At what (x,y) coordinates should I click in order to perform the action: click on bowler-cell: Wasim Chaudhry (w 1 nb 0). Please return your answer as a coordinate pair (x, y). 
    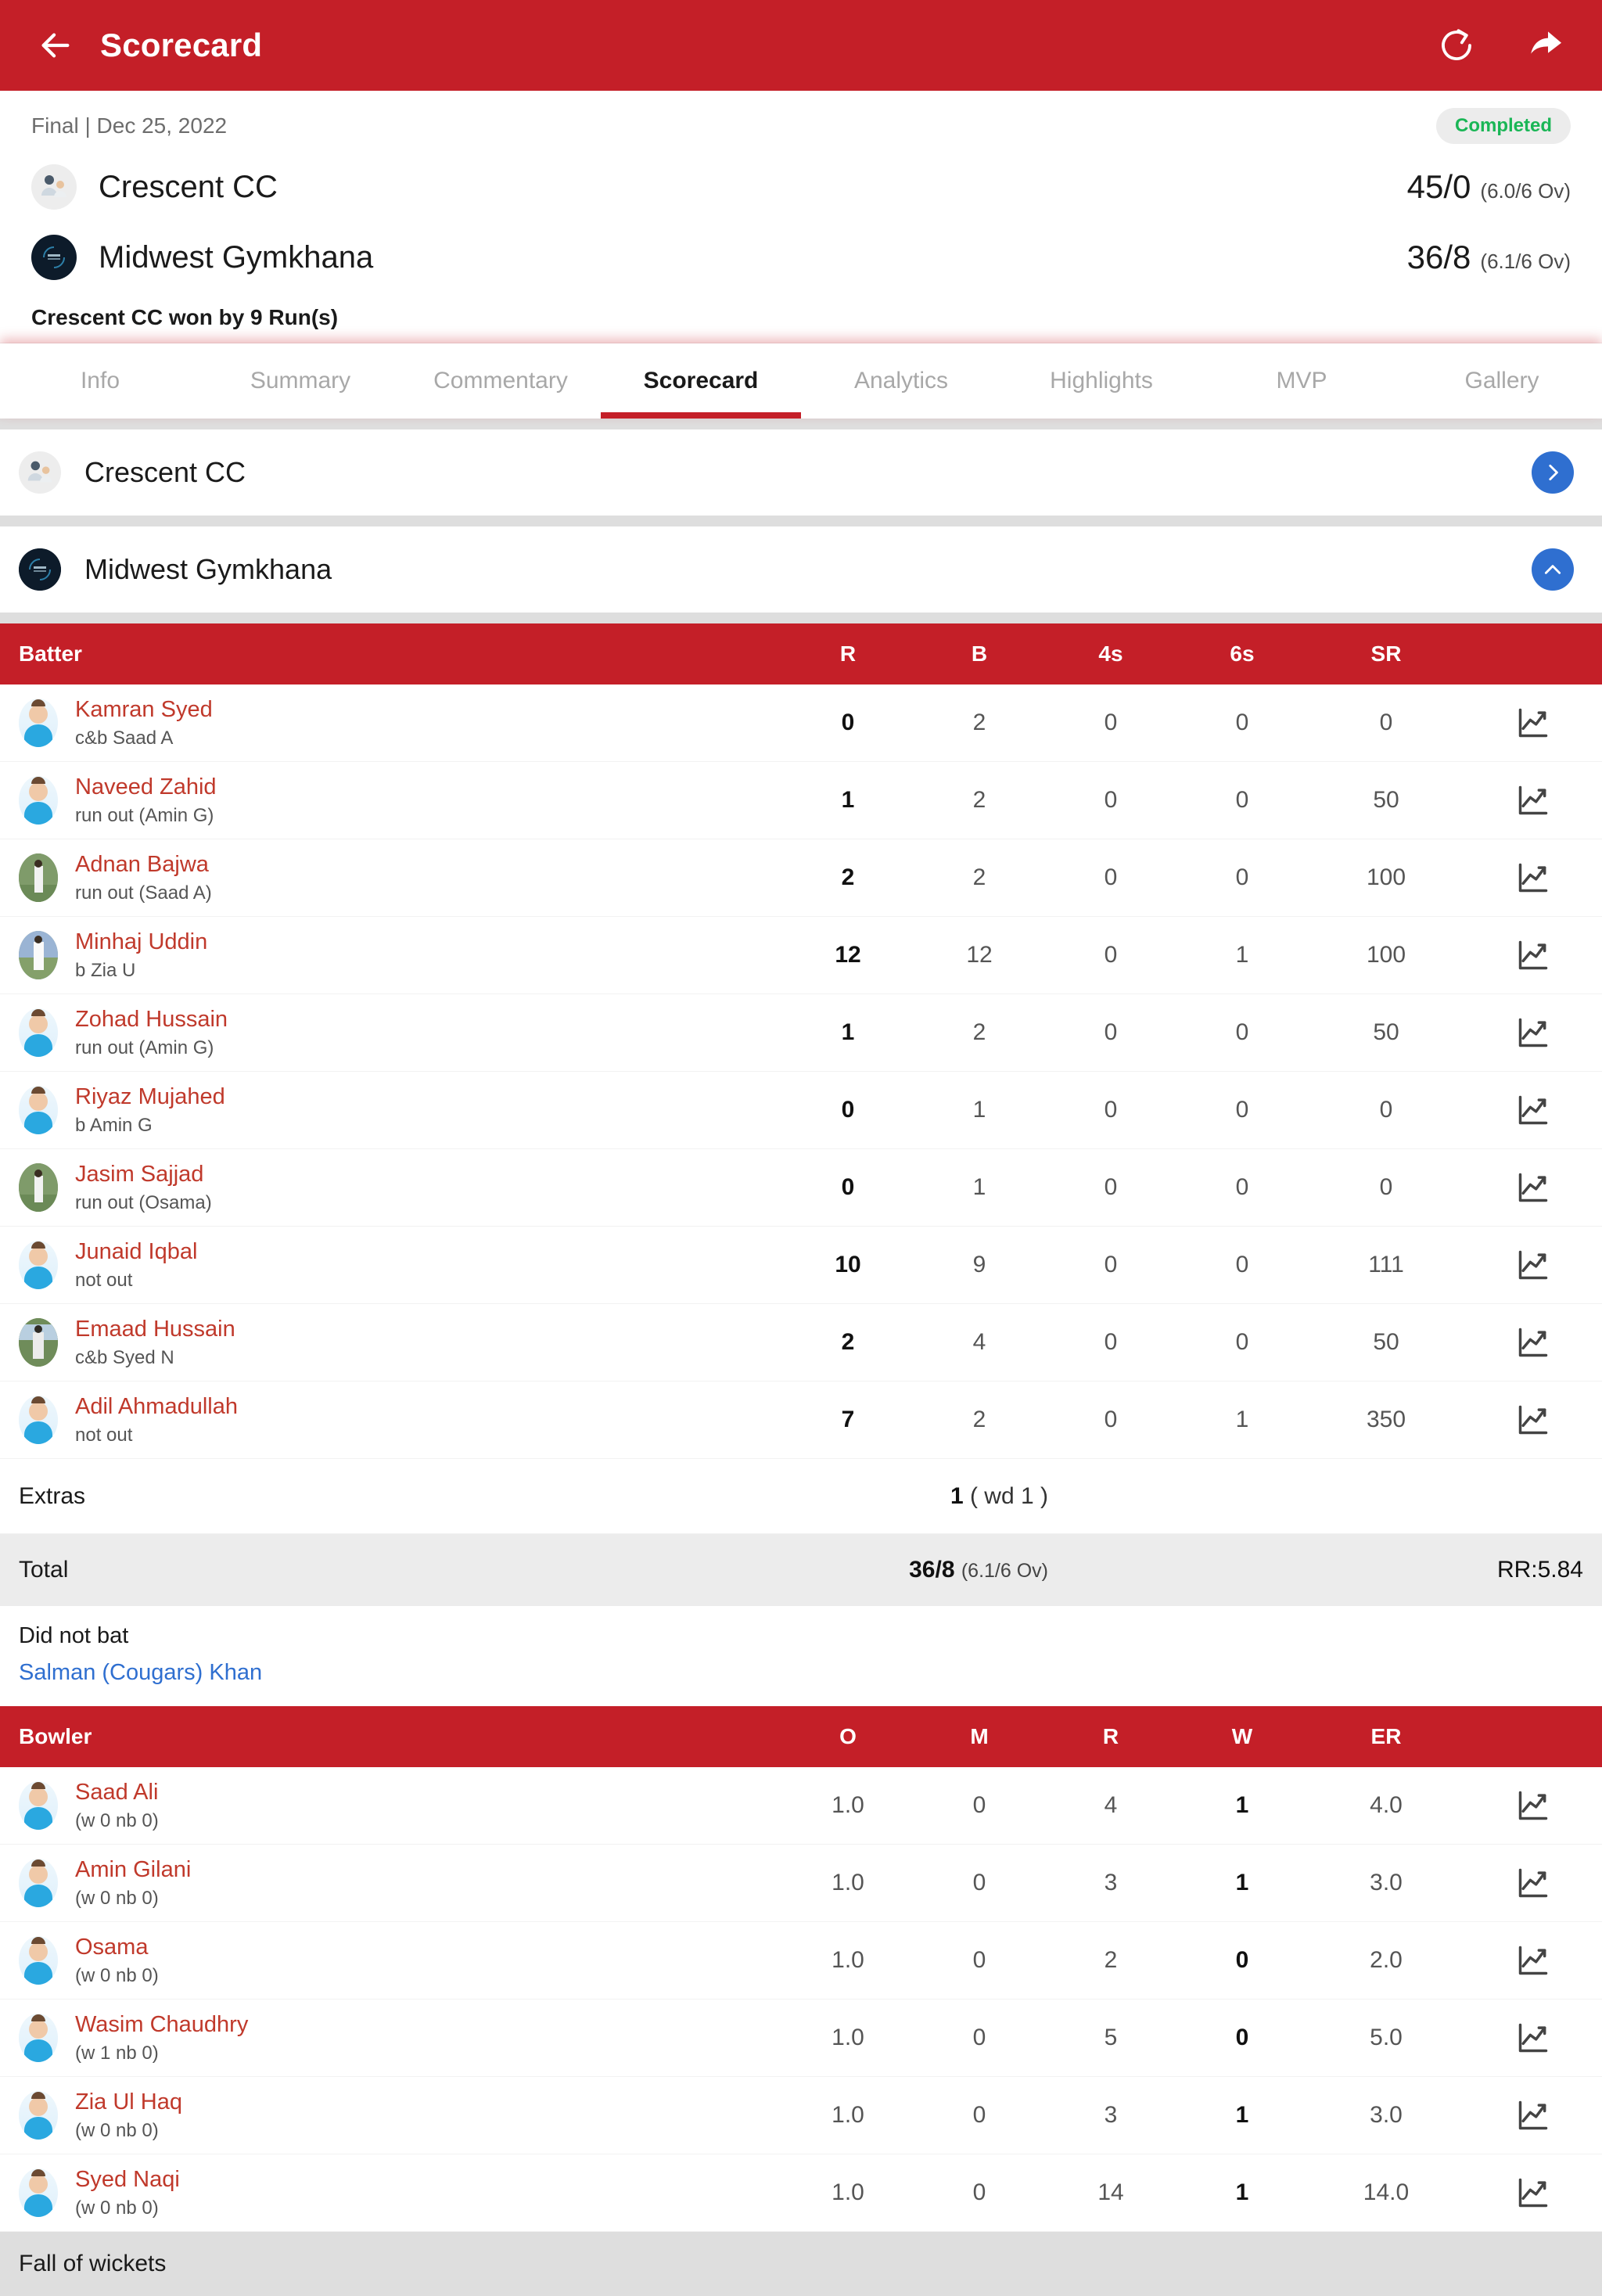
    Looking at the image, I should click on (391, 2038).